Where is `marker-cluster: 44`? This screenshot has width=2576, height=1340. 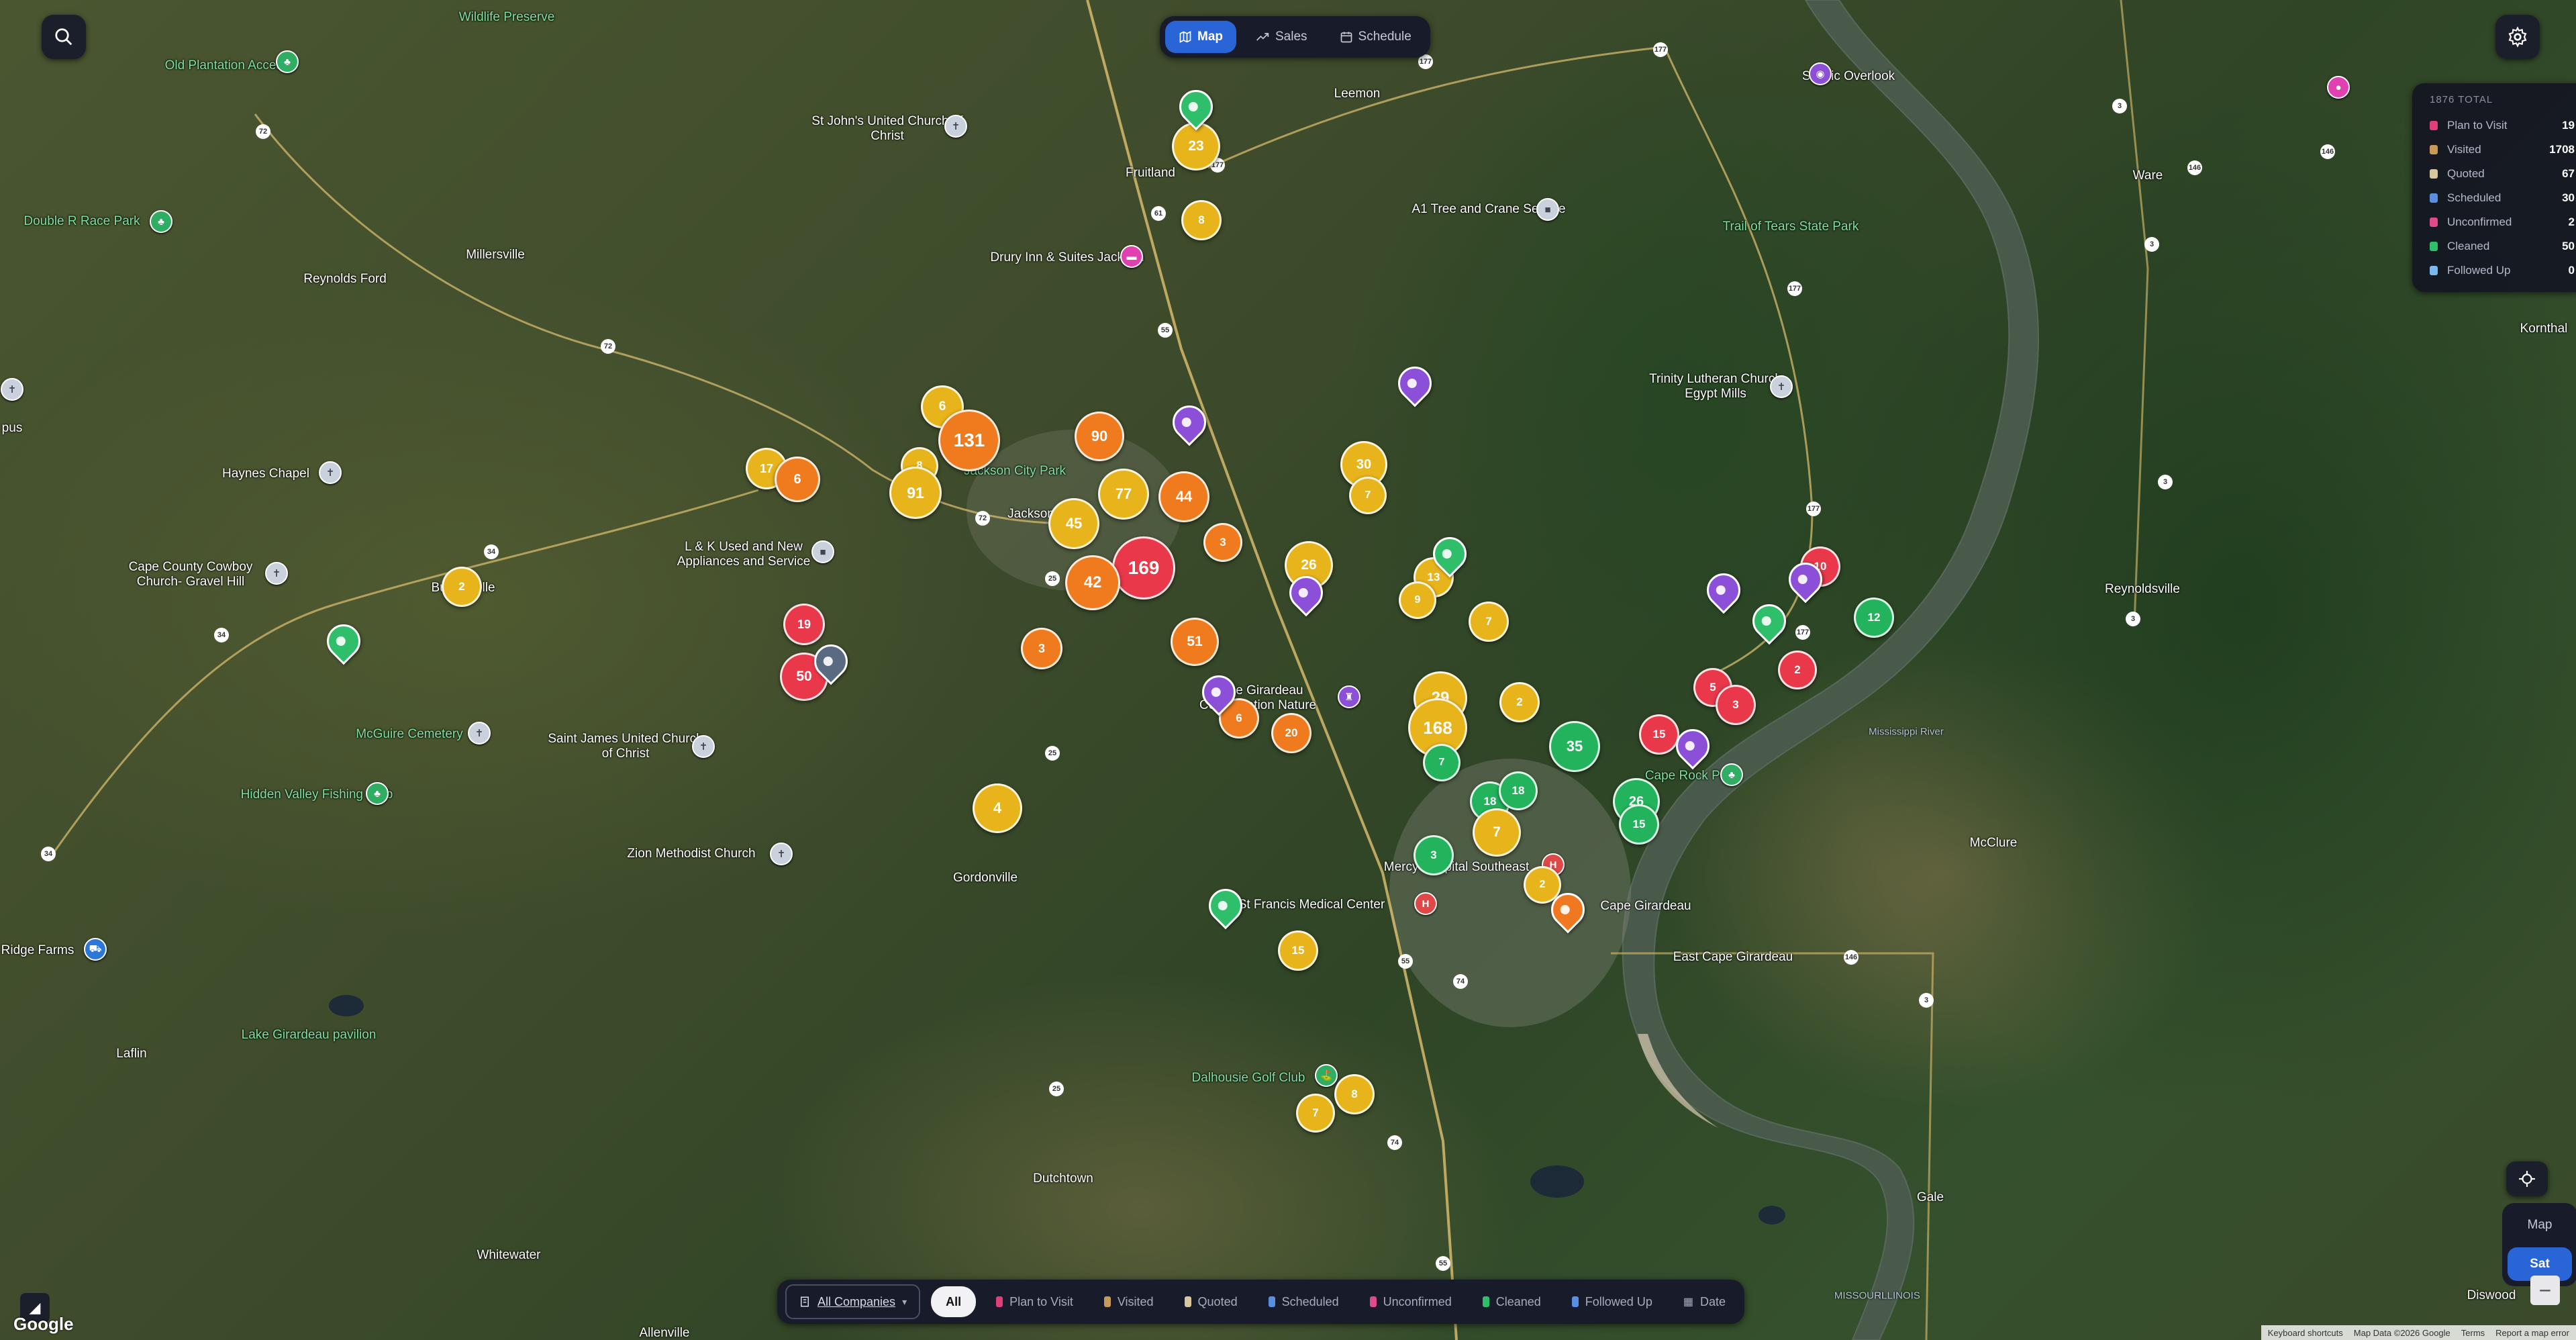
marker-cluster: 44 is located at coordinates (1183, 496).